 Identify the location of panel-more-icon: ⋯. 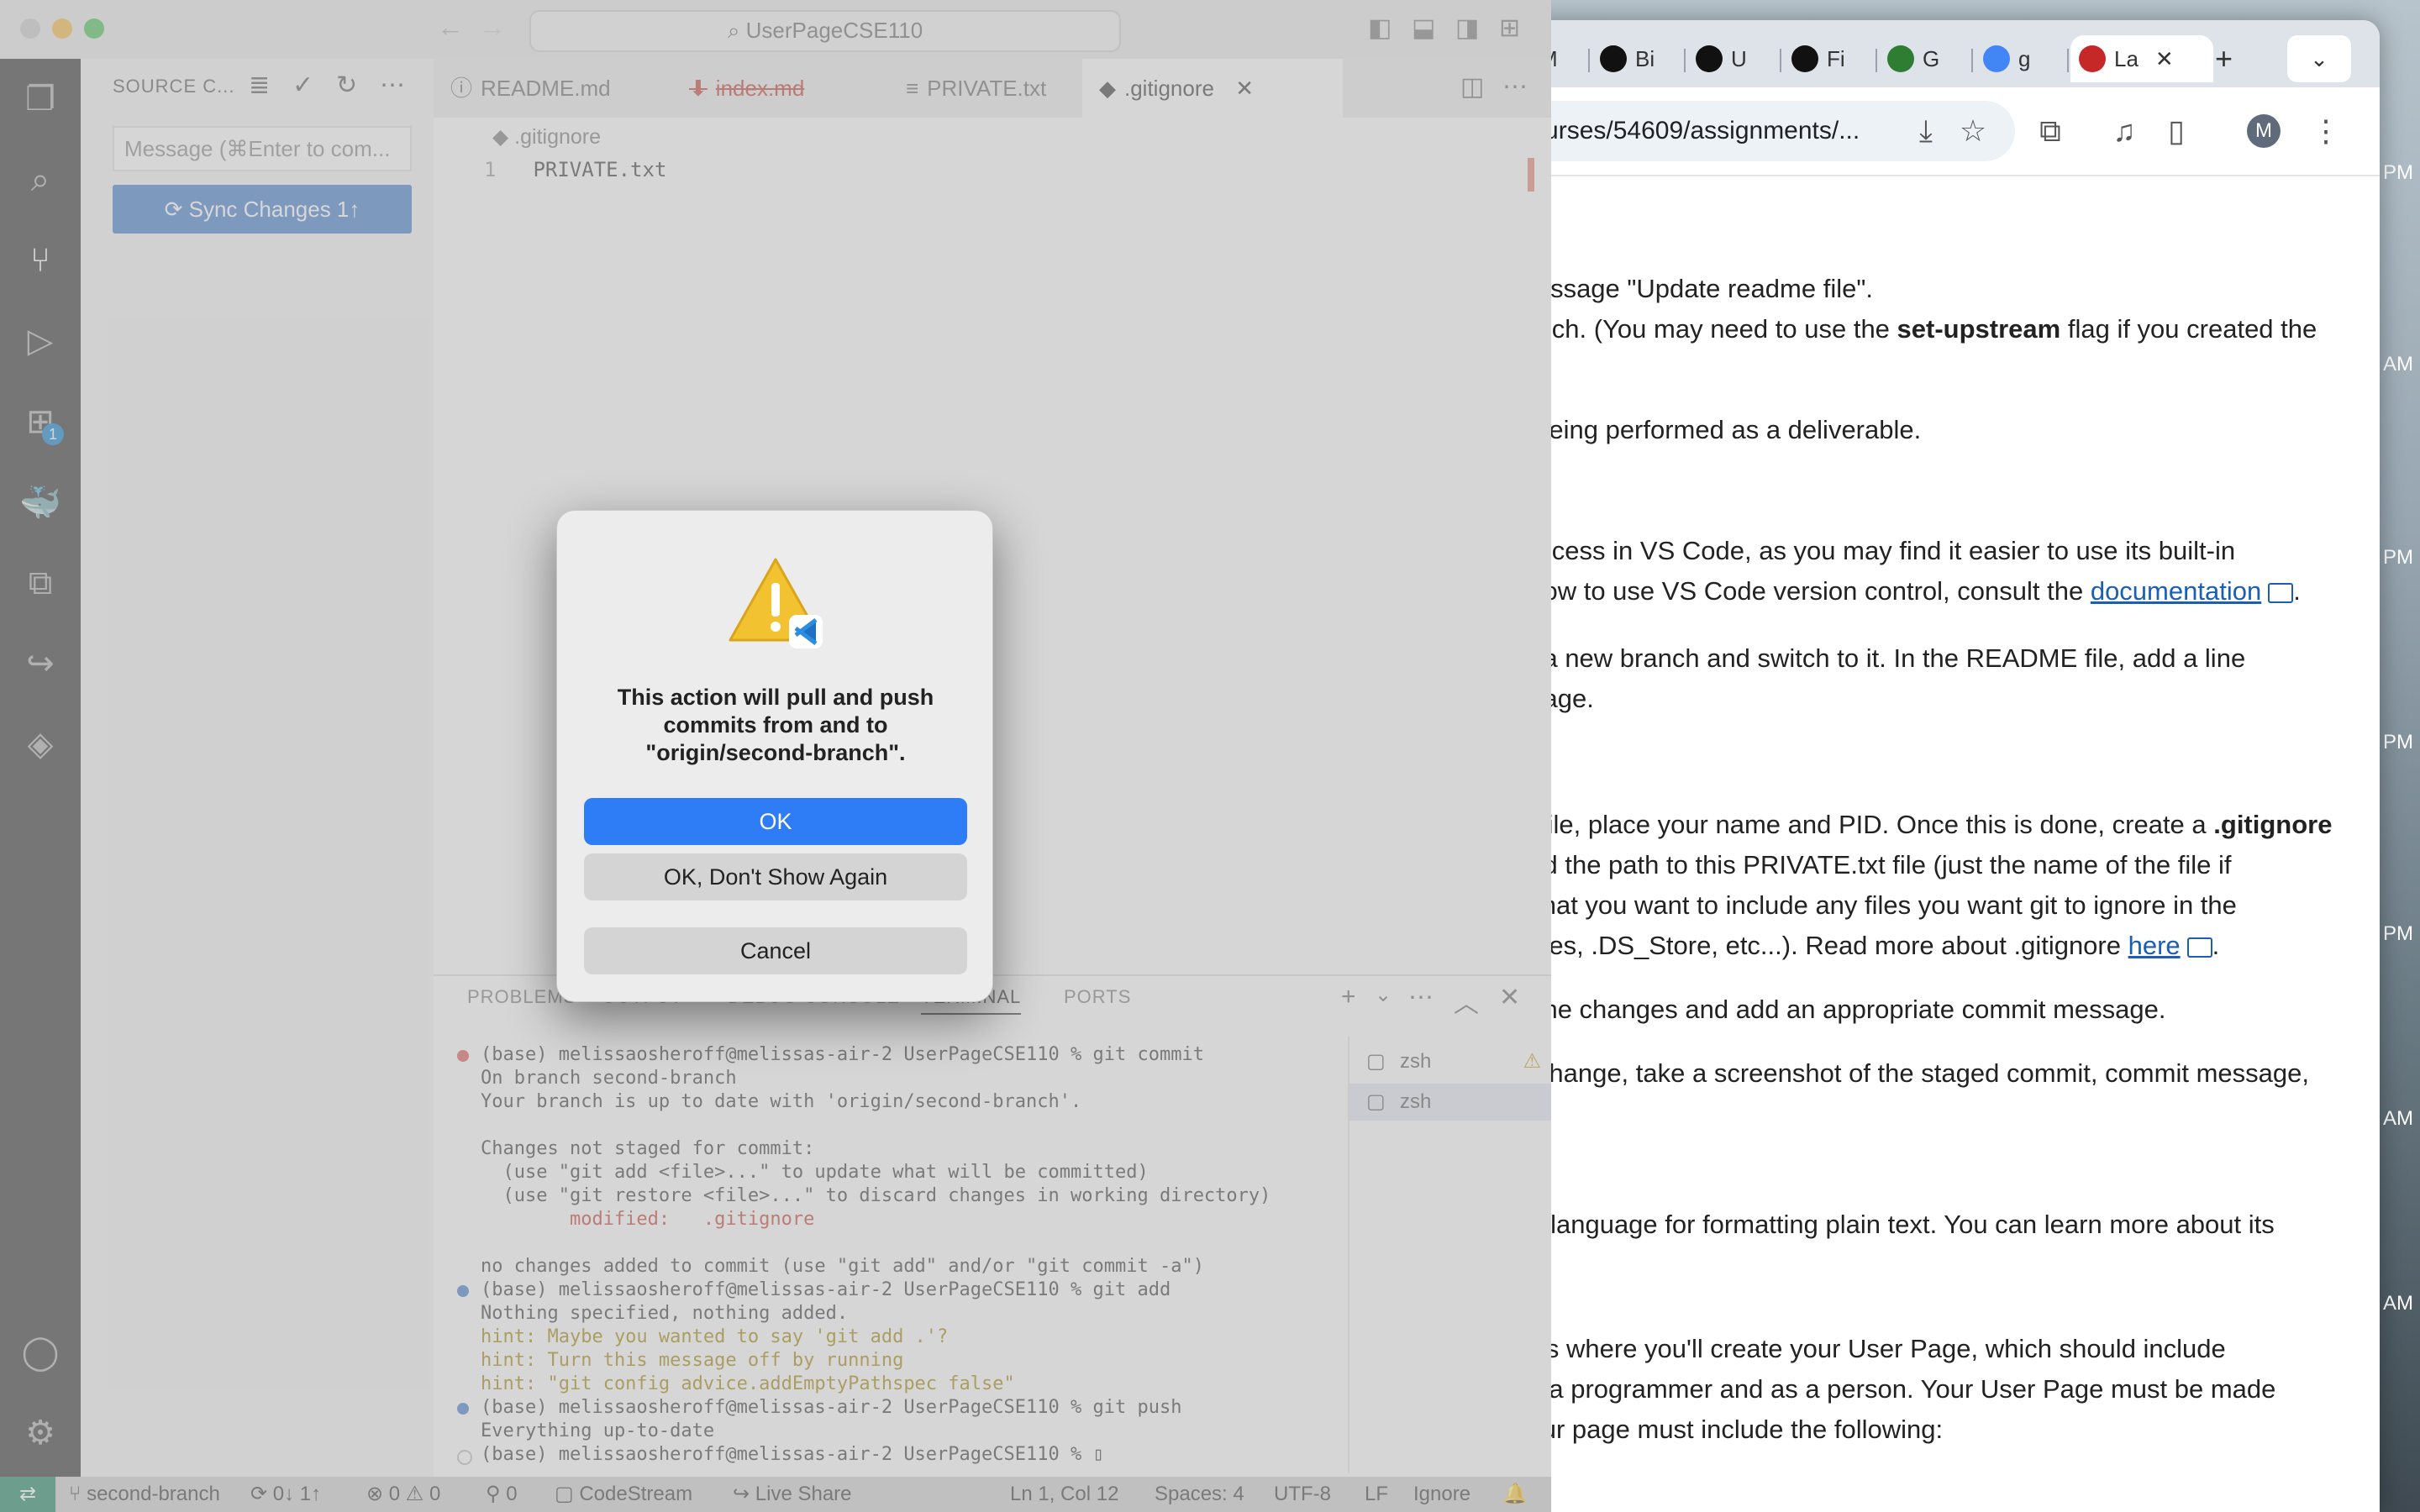
(1421, 997).